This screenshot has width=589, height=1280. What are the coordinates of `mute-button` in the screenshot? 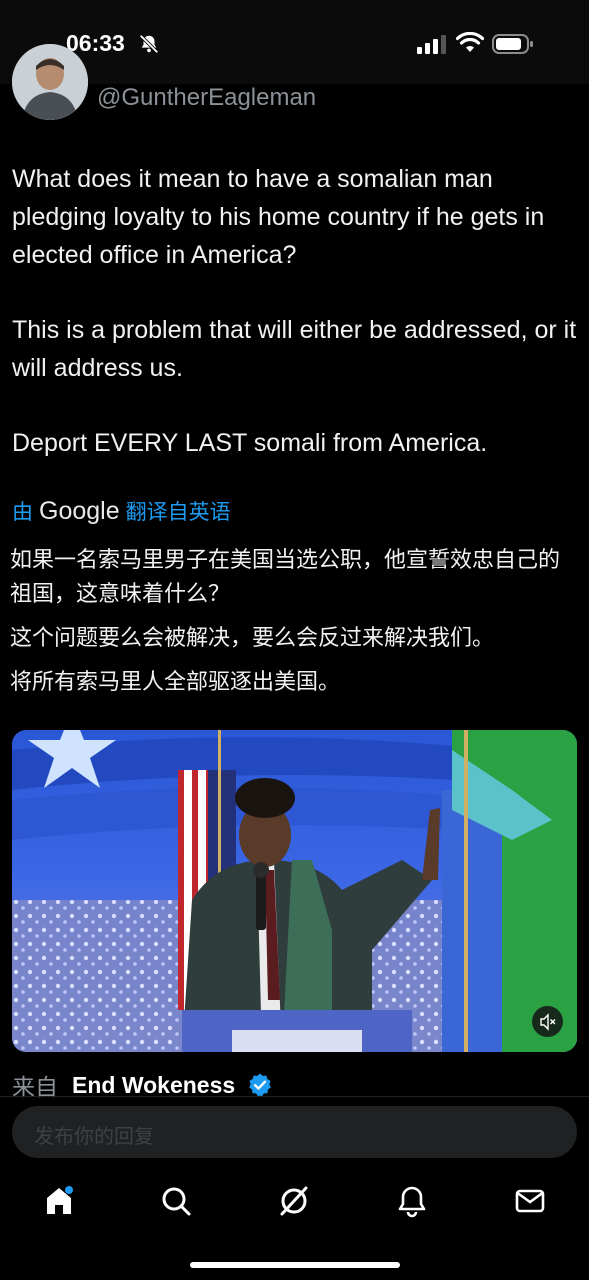 It's located at (547, 1021).